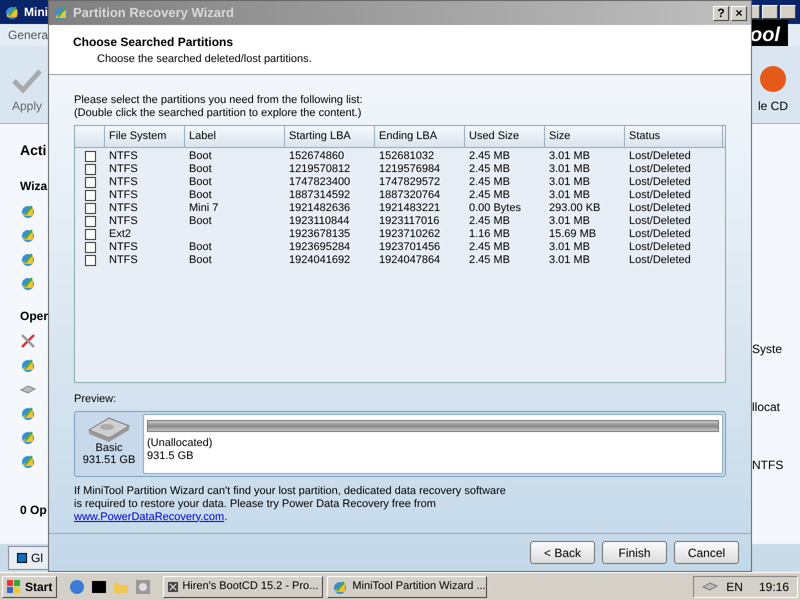  Describe the element at coordinates (773, 587) in the screenshot. I see `clock: 19:16` at that location.